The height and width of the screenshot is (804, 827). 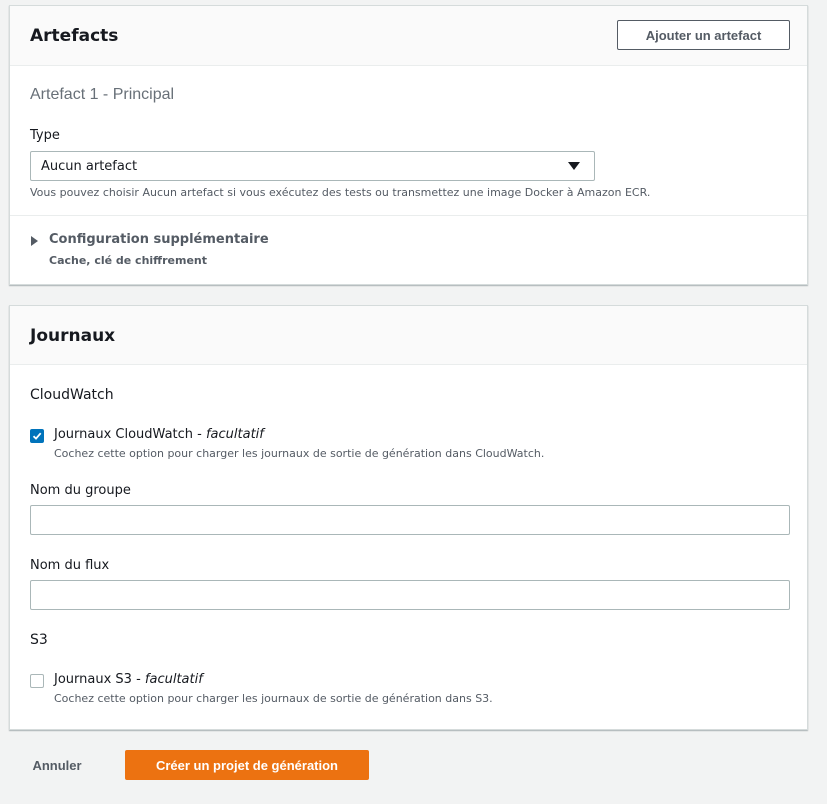 What do you see at coordinates (89, 166) in the screenshot?
I see `type-select-value: Aucun artefact` at bounding box center [89, 166].